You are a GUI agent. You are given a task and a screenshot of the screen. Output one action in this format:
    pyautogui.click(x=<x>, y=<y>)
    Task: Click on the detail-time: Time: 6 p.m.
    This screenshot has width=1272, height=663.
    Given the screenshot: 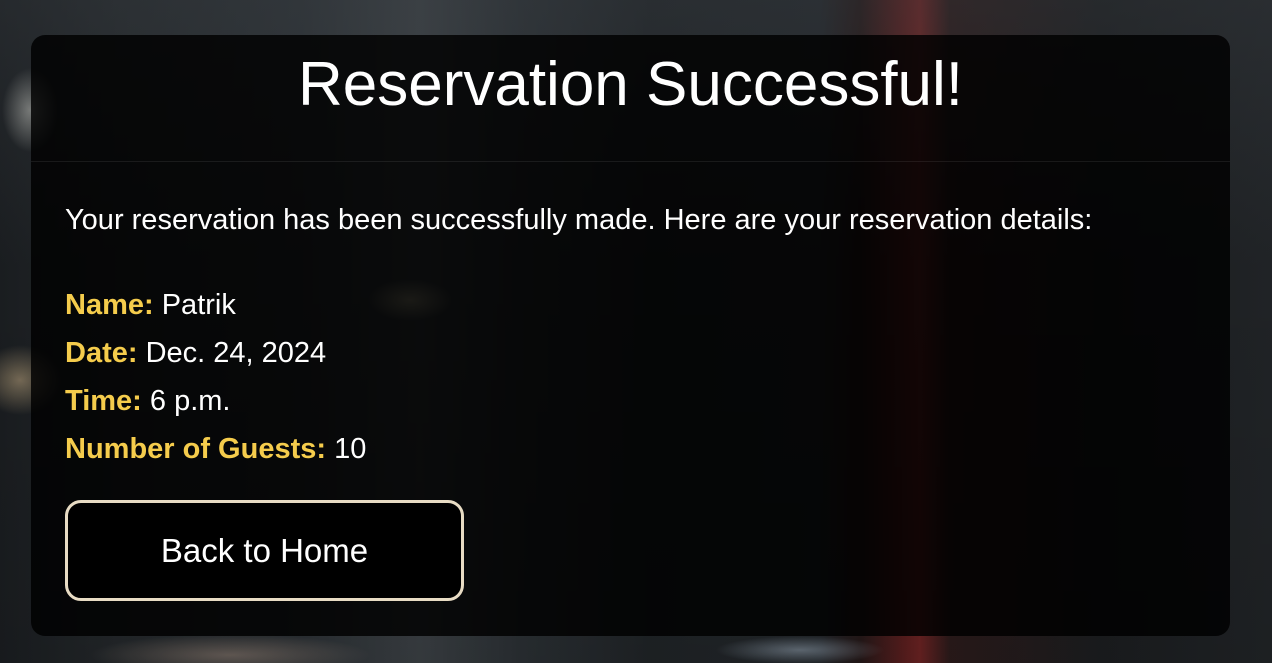 What is the action you would take?
    pyautogui.click(x=215, y=401)
    